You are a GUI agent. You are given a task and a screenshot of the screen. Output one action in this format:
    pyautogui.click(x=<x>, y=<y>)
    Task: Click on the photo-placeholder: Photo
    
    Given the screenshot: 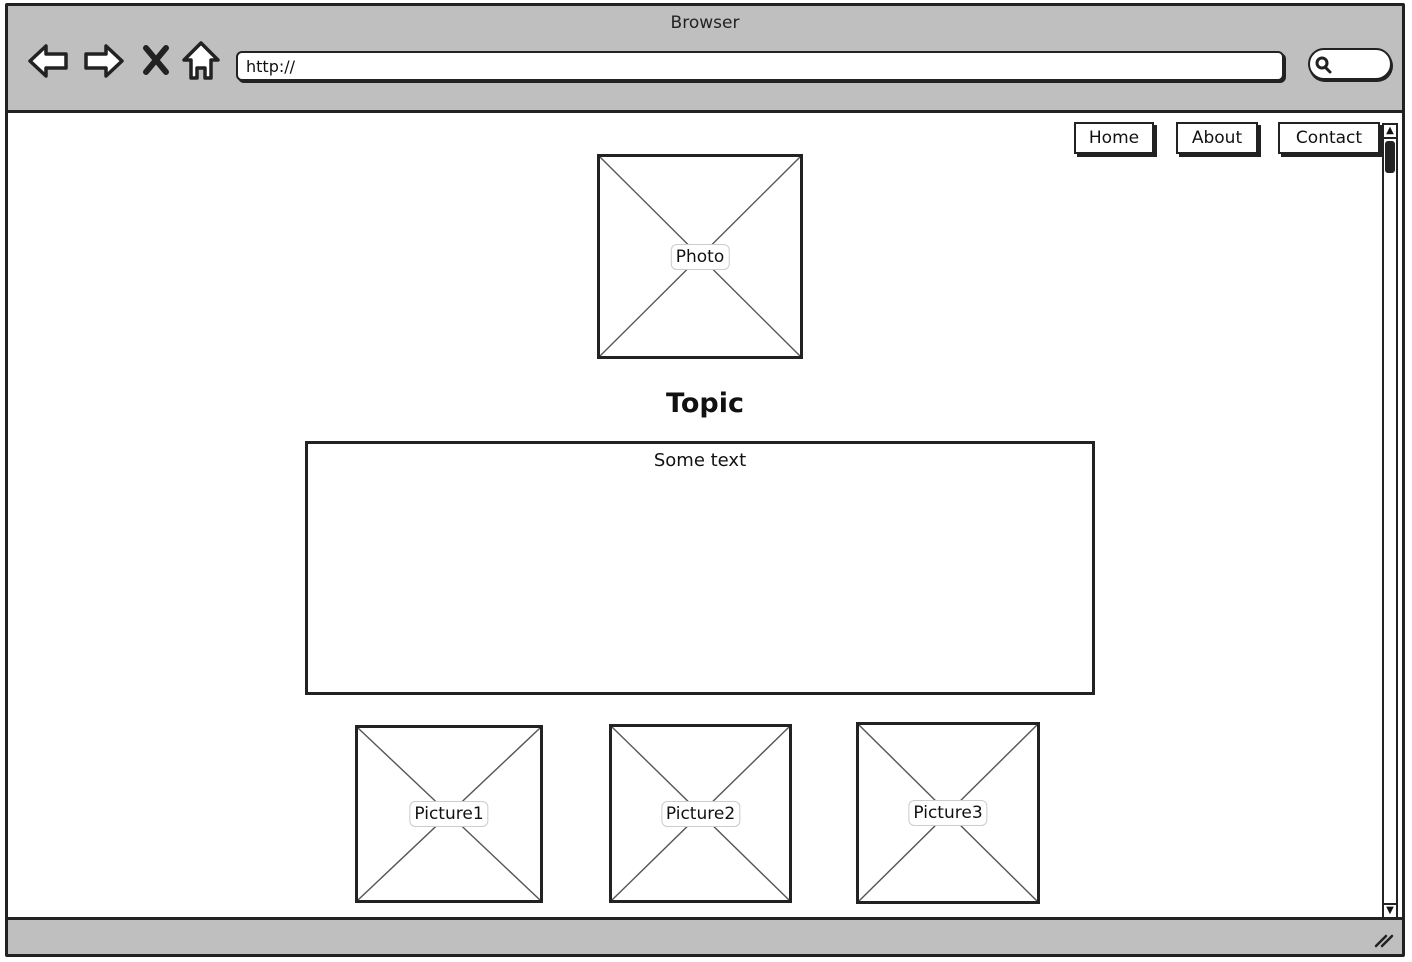 What is the action you would take?
    pyautogui.click(x=700, y=256)
    